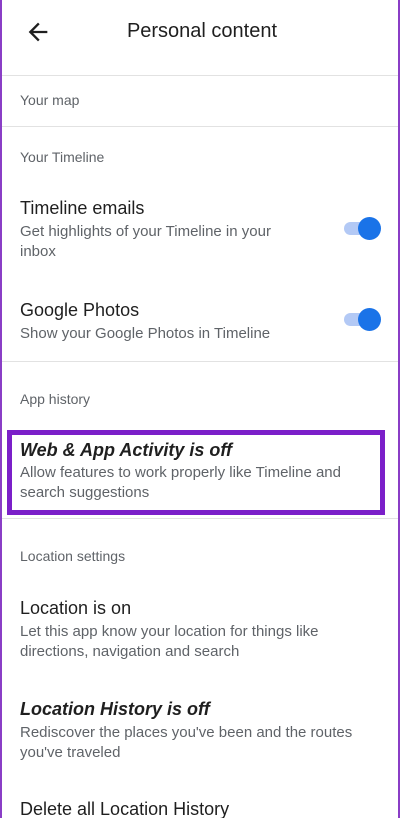 The image size is (400, 818). I want to click on section-header-your-timeline: Your Timeline, so click(62, 157).